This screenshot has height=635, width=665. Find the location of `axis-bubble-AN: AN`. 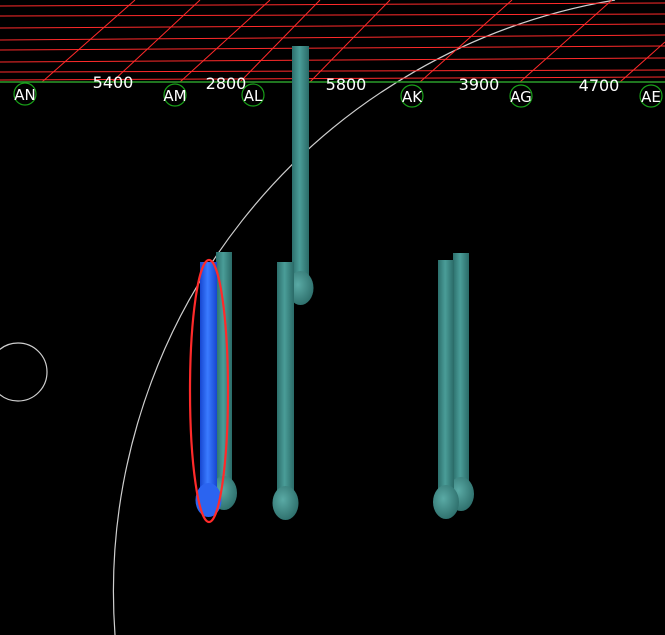

axis-bubble-AN: AN is located at coordinates (25, 94).